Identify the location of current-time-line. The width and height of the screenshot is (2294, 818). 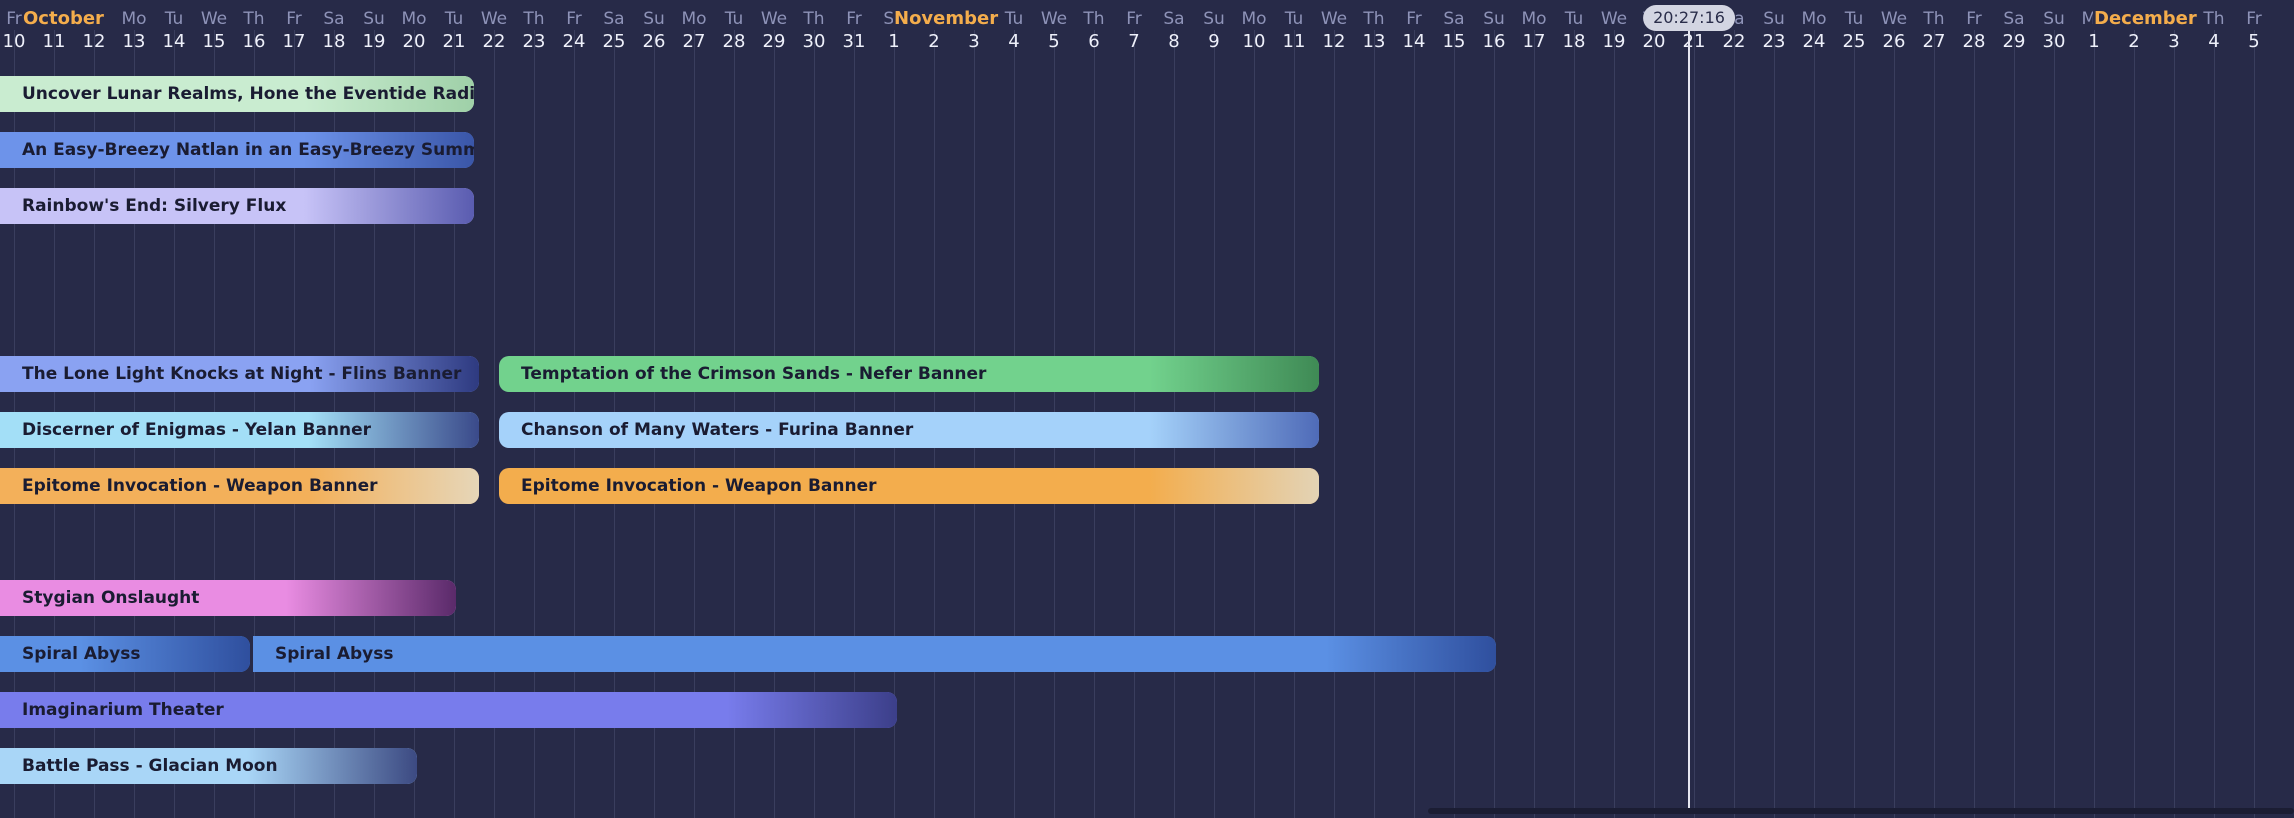
(1689, 418).